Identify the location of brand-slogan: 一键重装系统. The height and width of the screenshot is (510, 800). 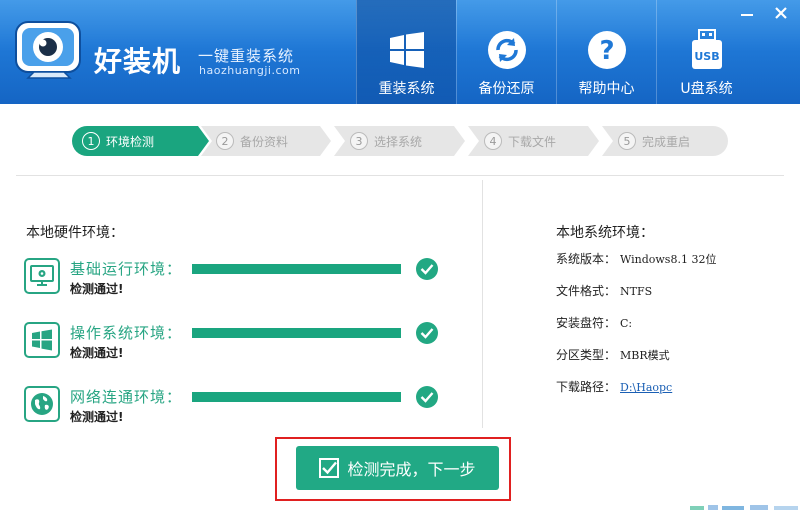
(246, 56).